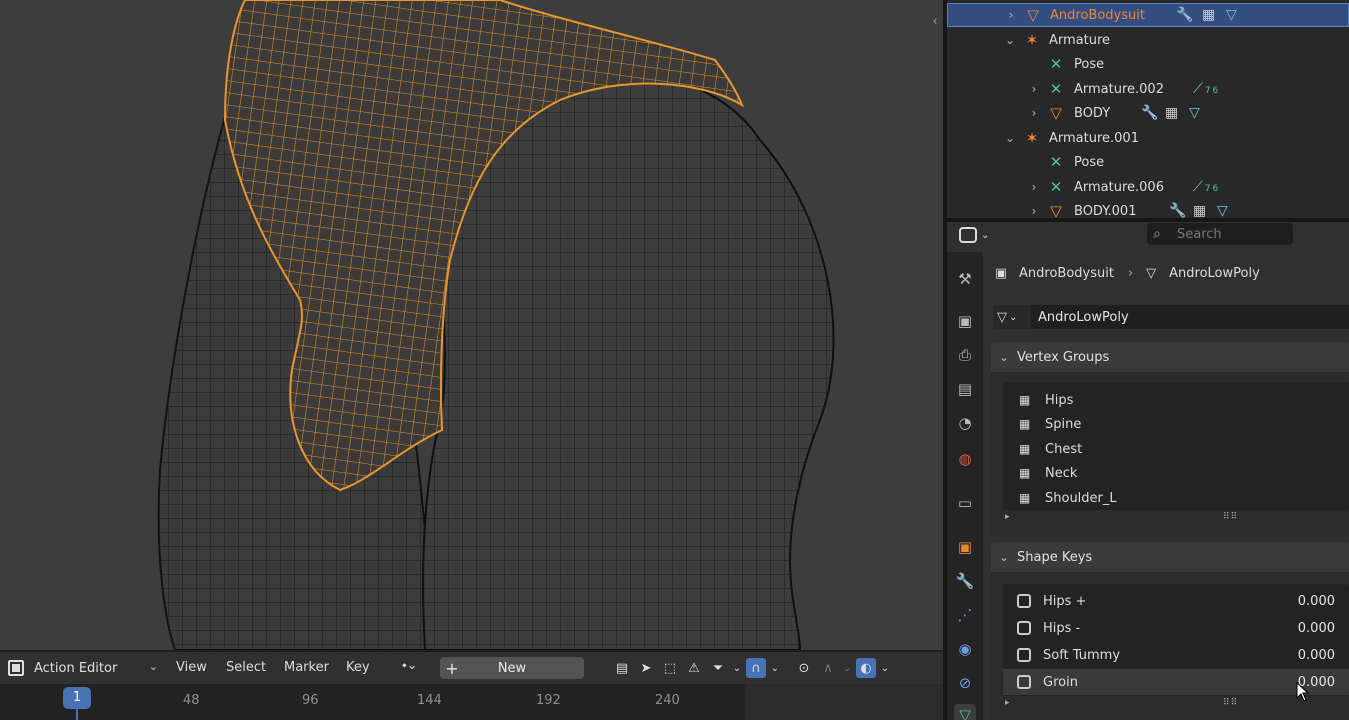  I want to click on new-action-button: + New, so click(512, 668).